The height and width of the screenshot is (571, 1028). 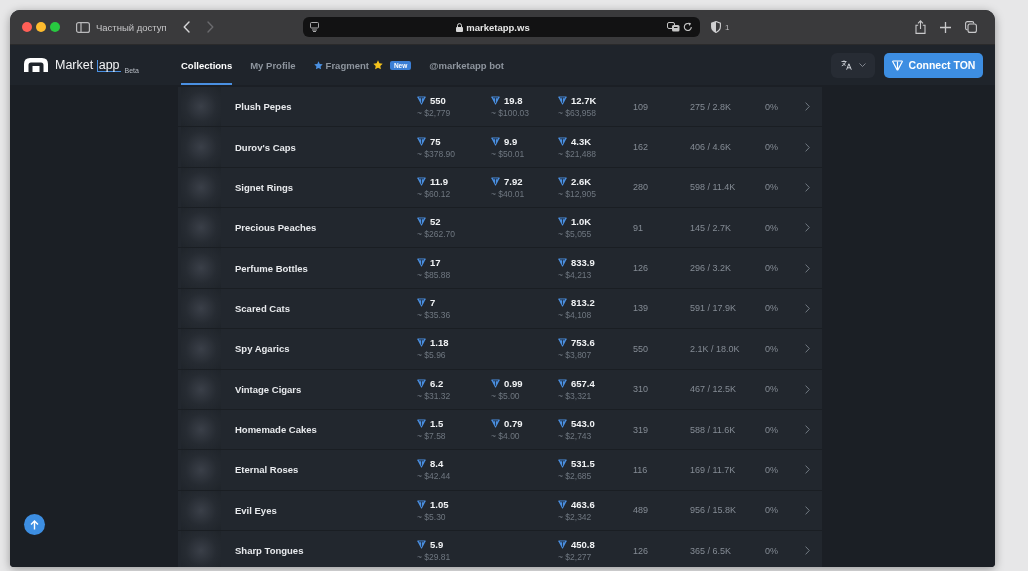 What do you see at coordinates (377, 65) in the screenshot?
I see `star-icon` at bounding box center [377, 65].